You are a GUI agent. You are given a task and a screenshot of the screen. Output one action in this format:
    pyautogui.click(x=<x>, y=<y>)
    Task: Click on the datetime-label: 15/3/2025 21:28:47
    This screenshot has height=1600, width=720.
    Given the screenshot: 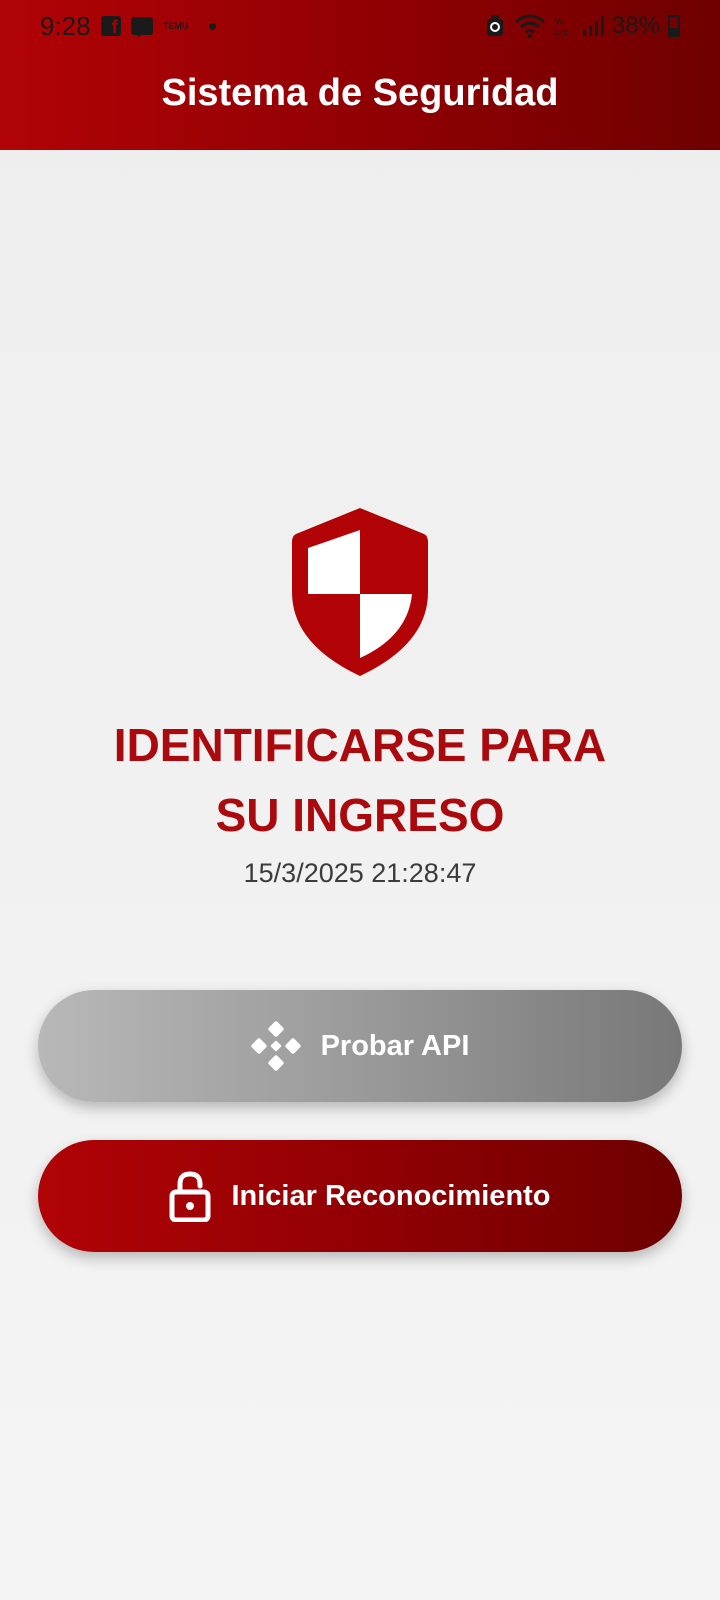 What is the action you would take?
    pyautogui.click(x=360, y=873)
    